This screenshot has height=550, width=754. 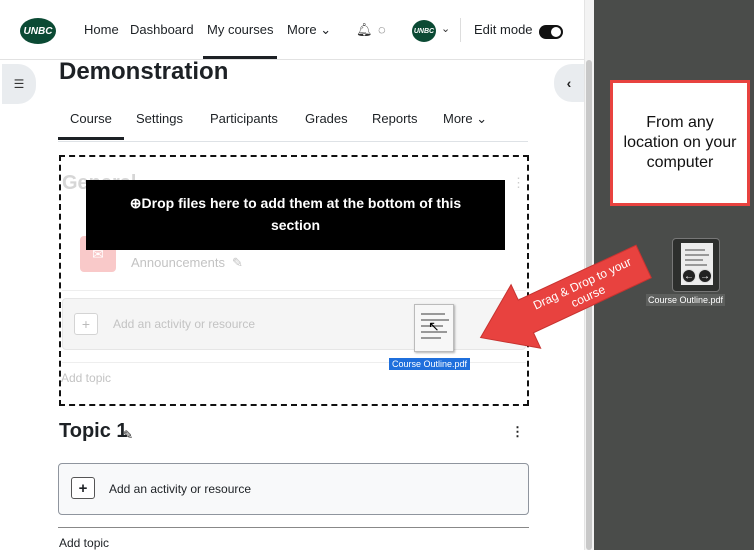 I want to click on nav-dashboard-link: Dashboard, so click(x=162, y=29).